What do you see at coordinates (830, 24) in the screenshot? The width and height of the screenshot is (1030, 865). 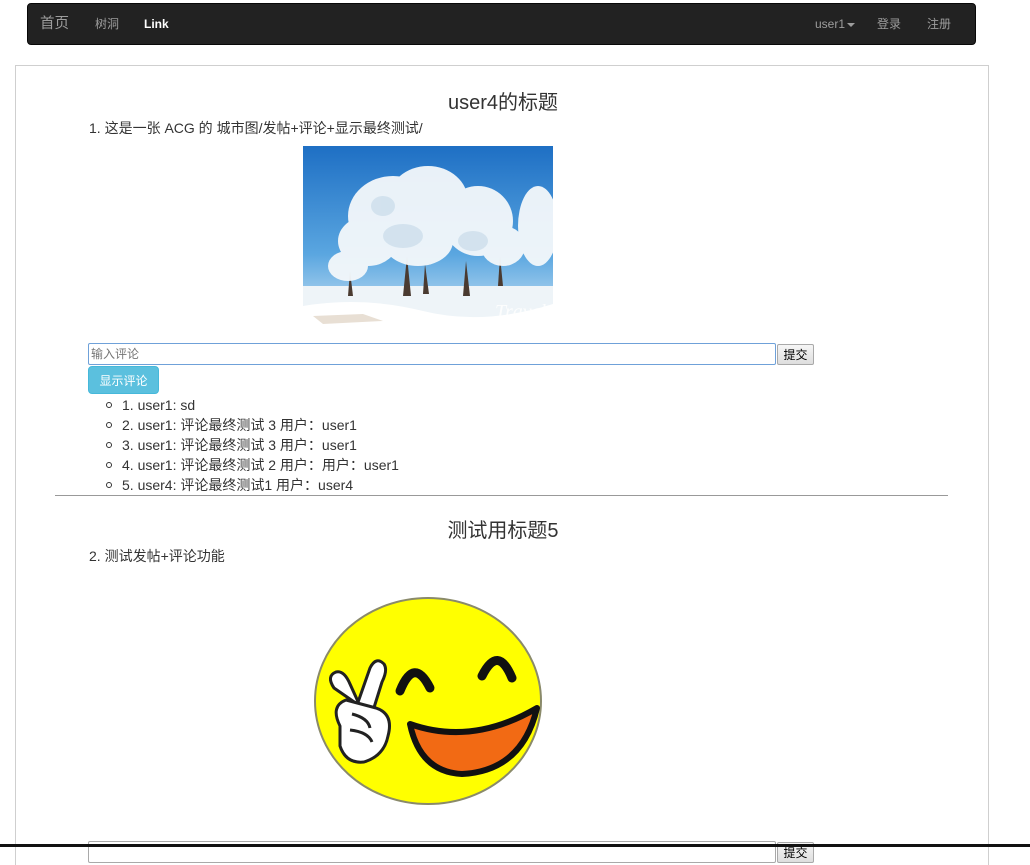 I see `user-name: user1` at bounding box center [830, 24].